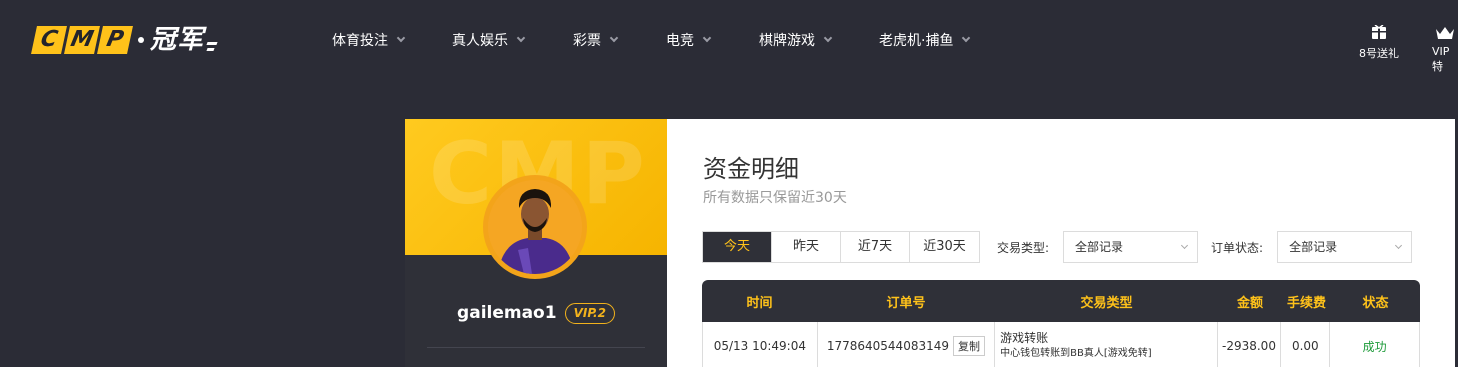 This screenshot has height=367, width=1458. Describe the element at coordinates (536, 347) in the screenshot. I see `profile-divider` at that location.